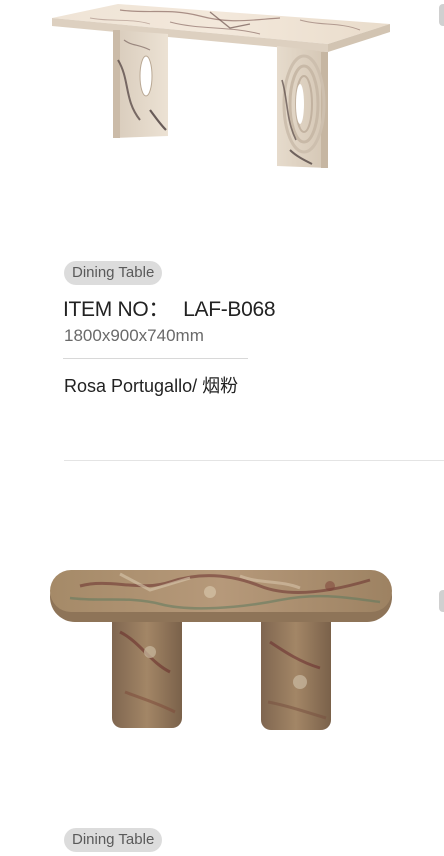 The width and height of the screenshot is (444, 856). What do you see at coordinates (254, 460) in the screenshot?
I see `section-divider` at bounding box center [254, 460].